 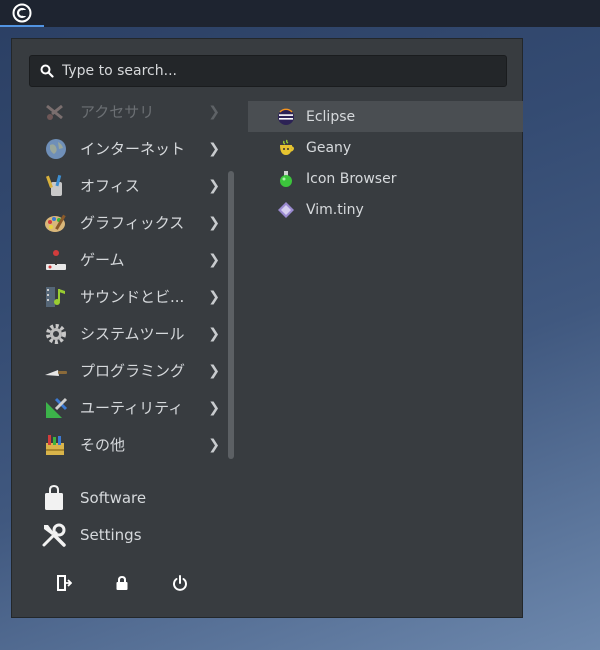 I want to click on category-other: その他 ❯, so click(x=130, y=444).